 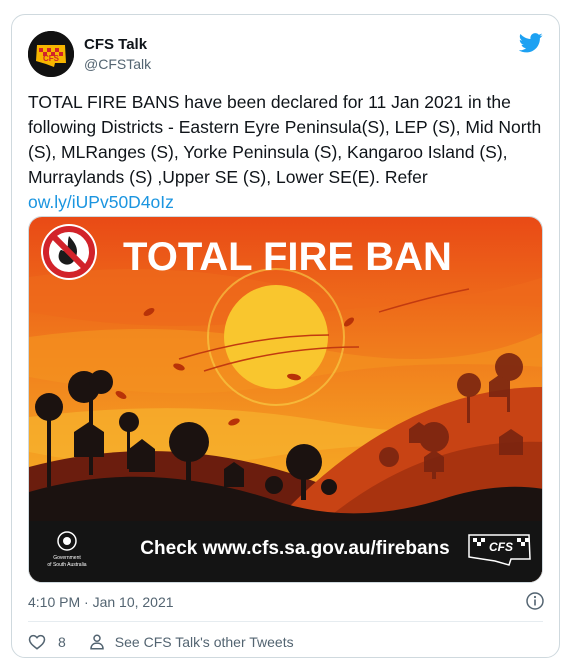 What do you see at coordinates (294, 548) in the screenshot?
I see `image-cta: Check www.cfs.sa.gov.au/firebans` at bounding box center [294, 548].